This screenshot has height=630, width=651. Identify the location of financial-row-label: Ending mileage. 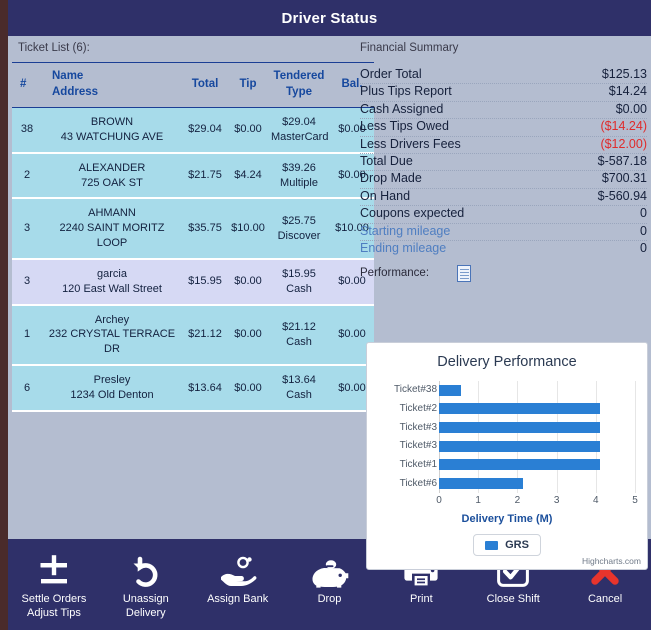
(403, 247).